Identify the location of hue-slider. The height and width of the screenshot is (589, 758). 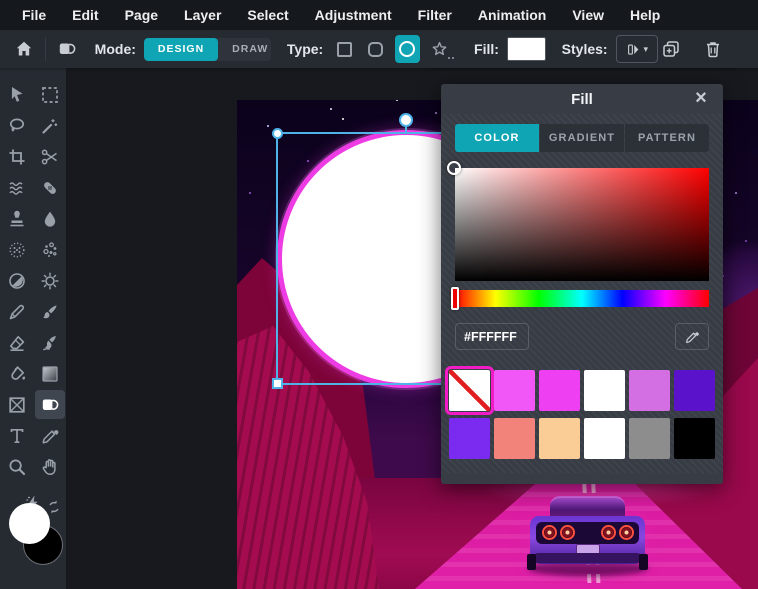
(580, 298).